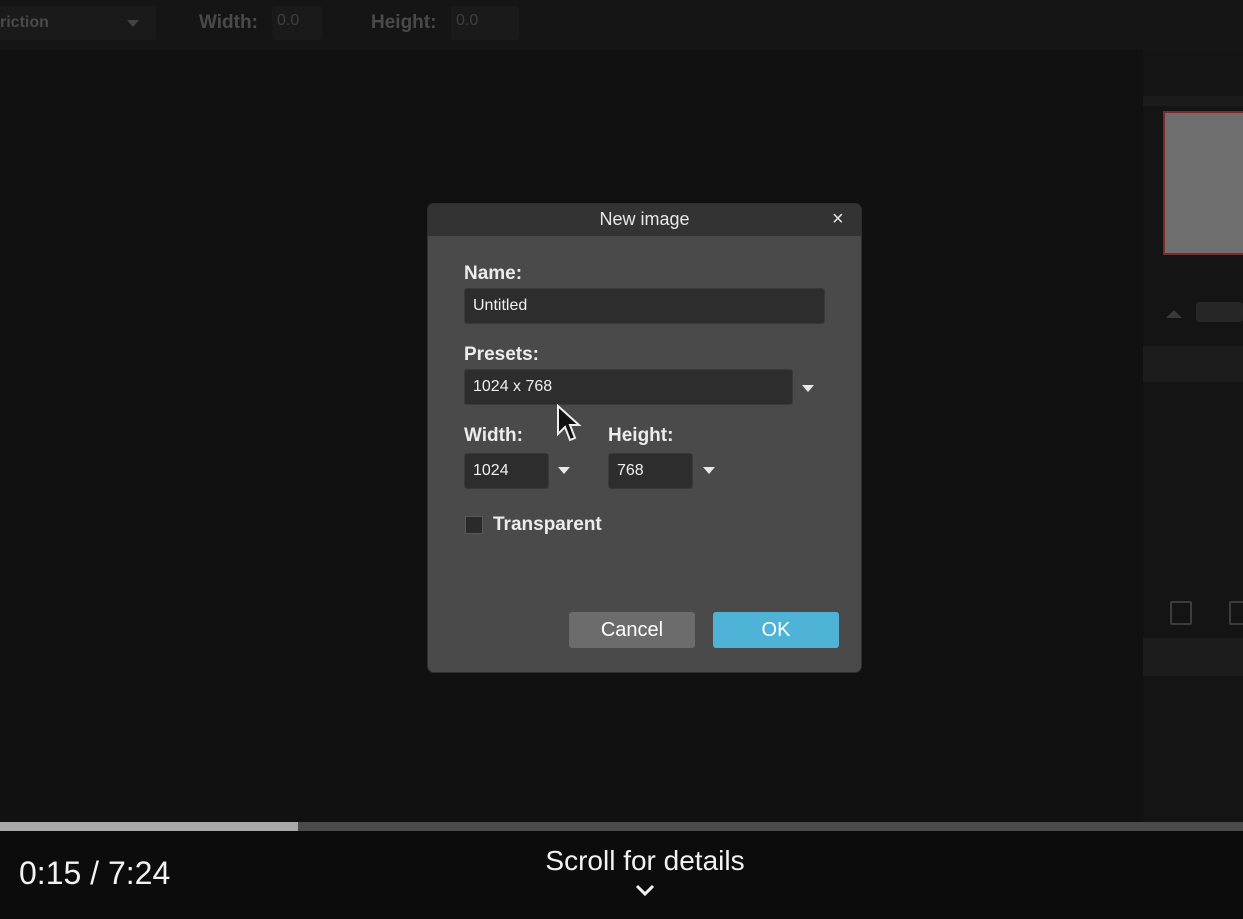 The height and width of the screenshot is (919, 1243). What do you see at coordinates (149, 826) in the screenshot?
I see `progress-fill` at bounding box center [149, 826].